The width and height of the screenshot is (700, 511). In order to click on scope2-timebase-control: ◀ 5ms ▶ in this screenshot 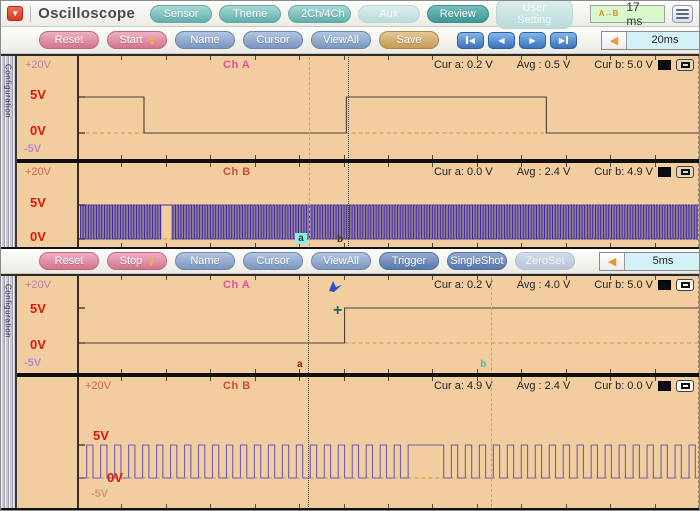, I will do `click(649, 261)`.